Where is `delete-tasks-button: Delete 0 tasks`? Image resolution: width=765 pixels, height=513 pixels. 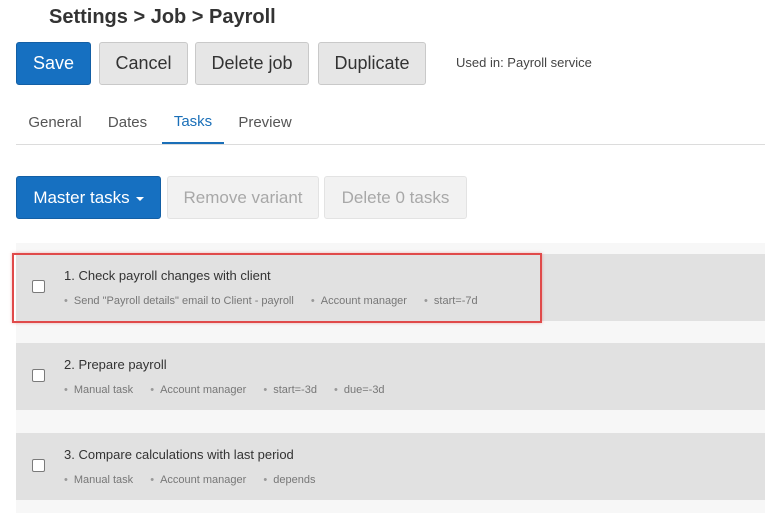 delete-tasks-button: Delete 0 tasks is located at coordinates (395, 197).